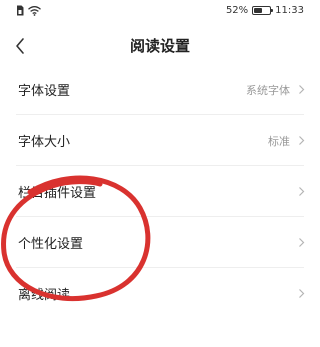 This screenshot has height=347, width=320. I want to click on title-bar: 阅读设置, so click(160, 46).